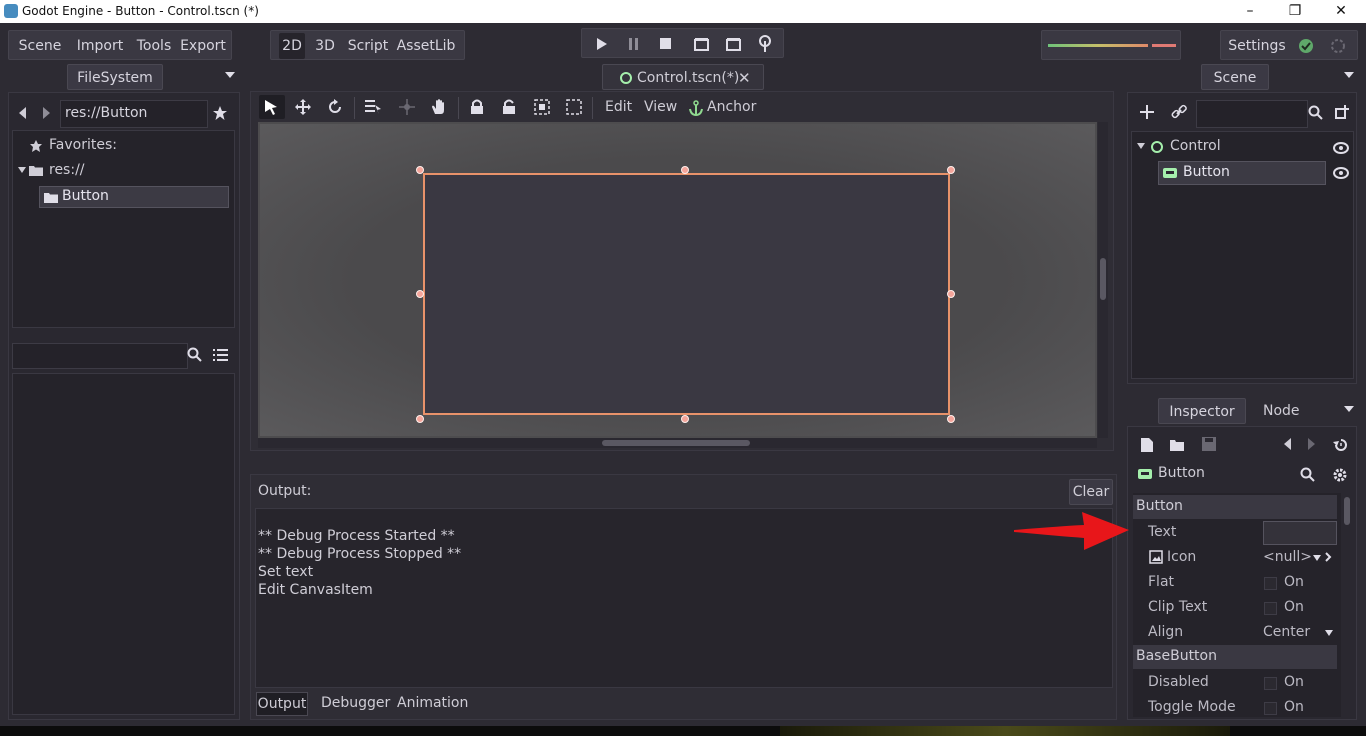 This screenshot has width=1366, height=736. I want to click on history-back-icon, so click(1288, 444).